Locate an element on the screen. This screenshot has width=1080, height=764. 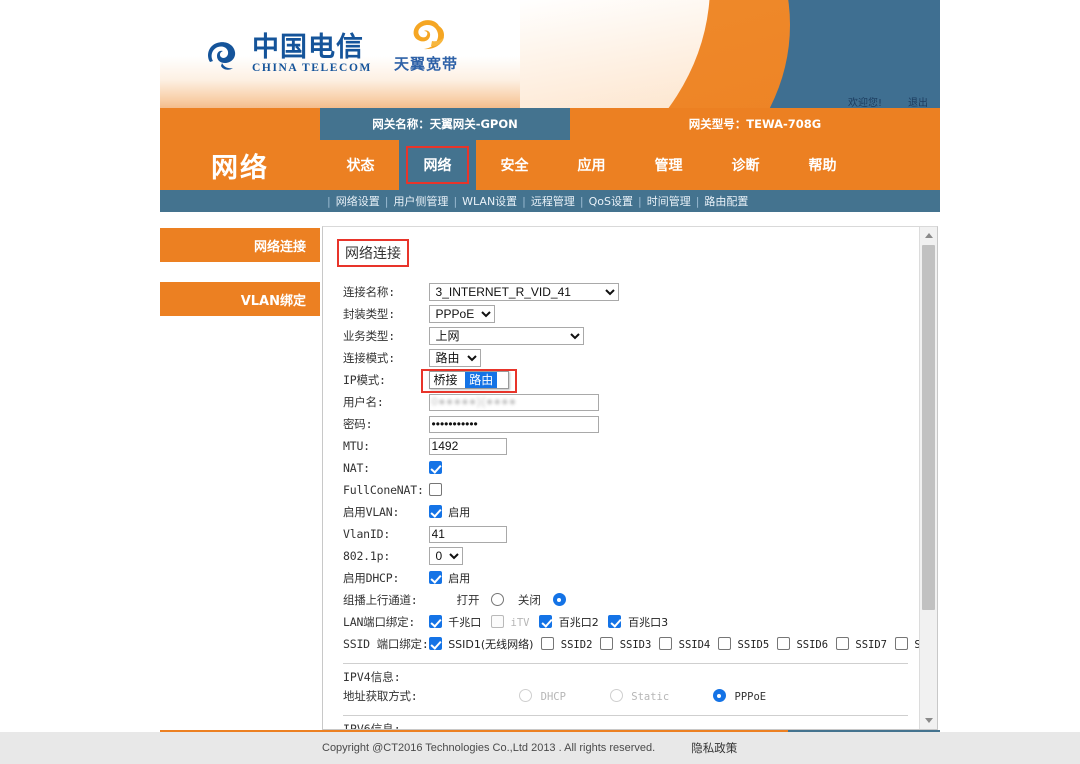
ssid8-checkbox is located at coordinates (901, 643).